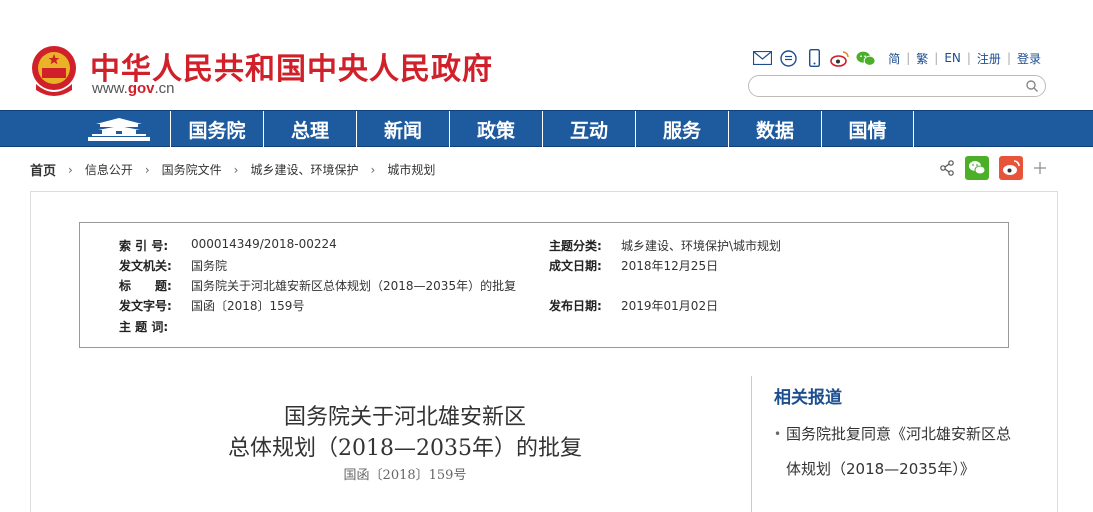 The width and height of the screenshot is (1093, 512). What do you see at coordinates (304, 169) in the screenshot?
I see `breadcrumb-urban-construction: 城乡建设、环境保护` at bounding box center [304, 169].